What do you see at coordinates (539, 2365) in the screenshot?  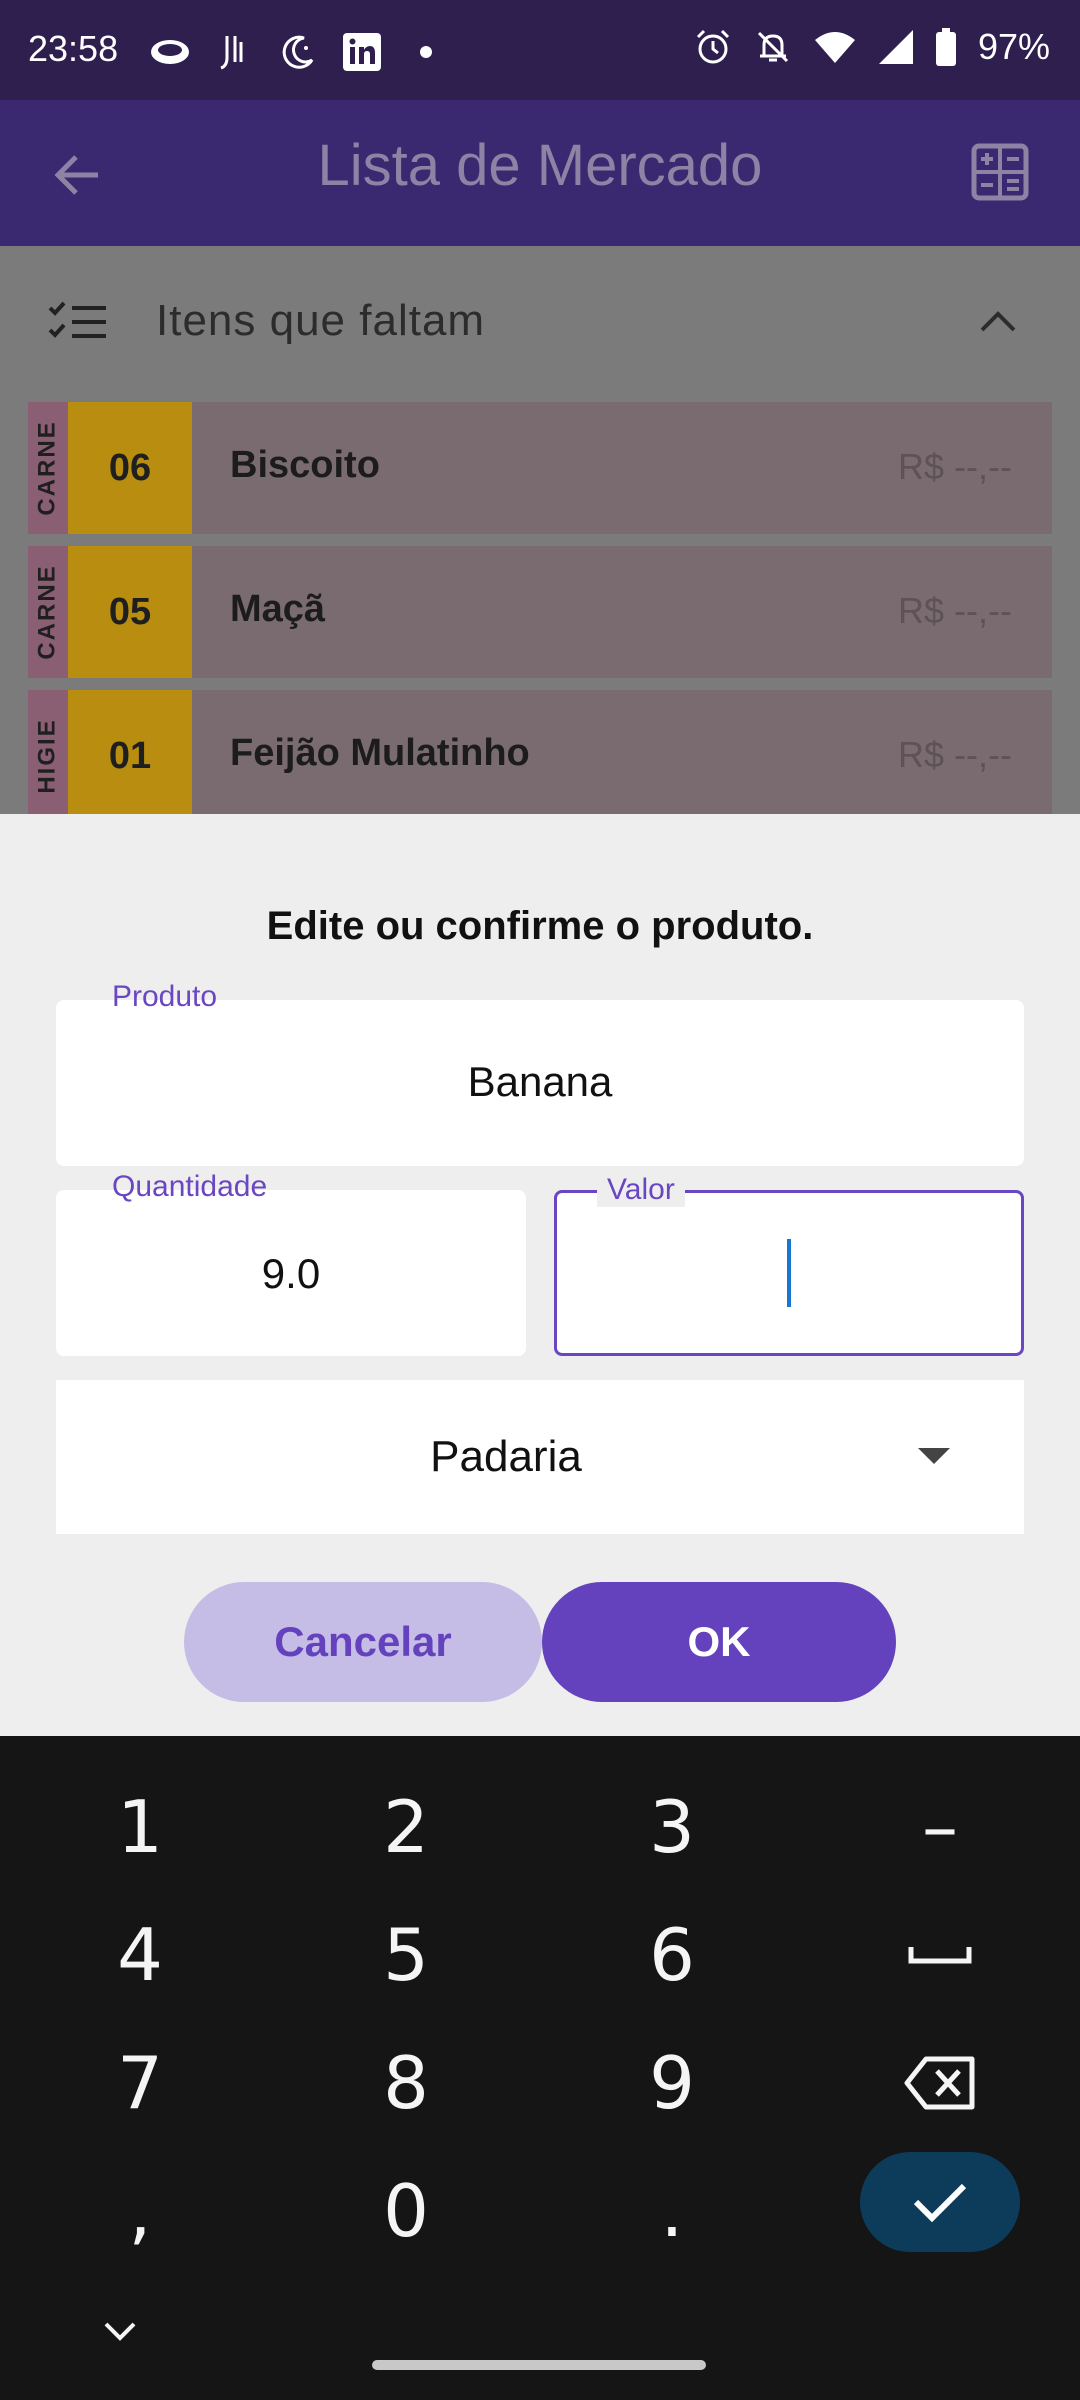 I see `home-indicator` at bounding box center [539, 2365].